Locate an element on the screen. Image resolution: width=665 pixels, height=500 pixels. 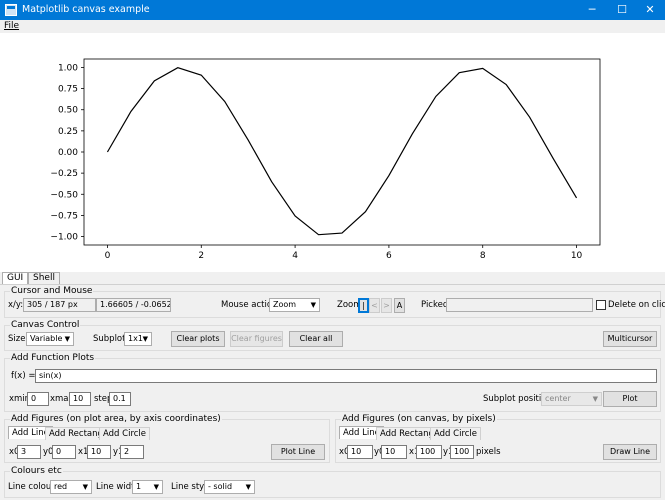
mouse-action-select: Zoom ▼ is located at coordinates (294, 305).